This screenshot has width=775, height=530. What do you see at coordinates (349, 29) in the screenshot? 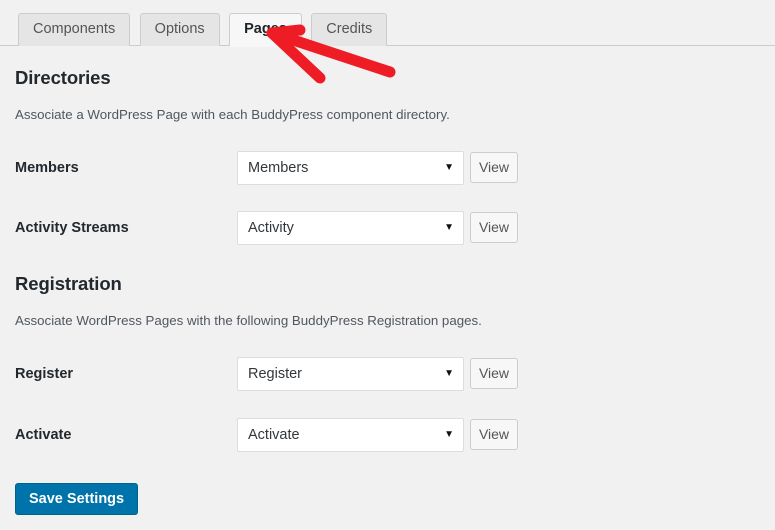
I see `tab-credits: Credits` at bounding box center [349, 29].